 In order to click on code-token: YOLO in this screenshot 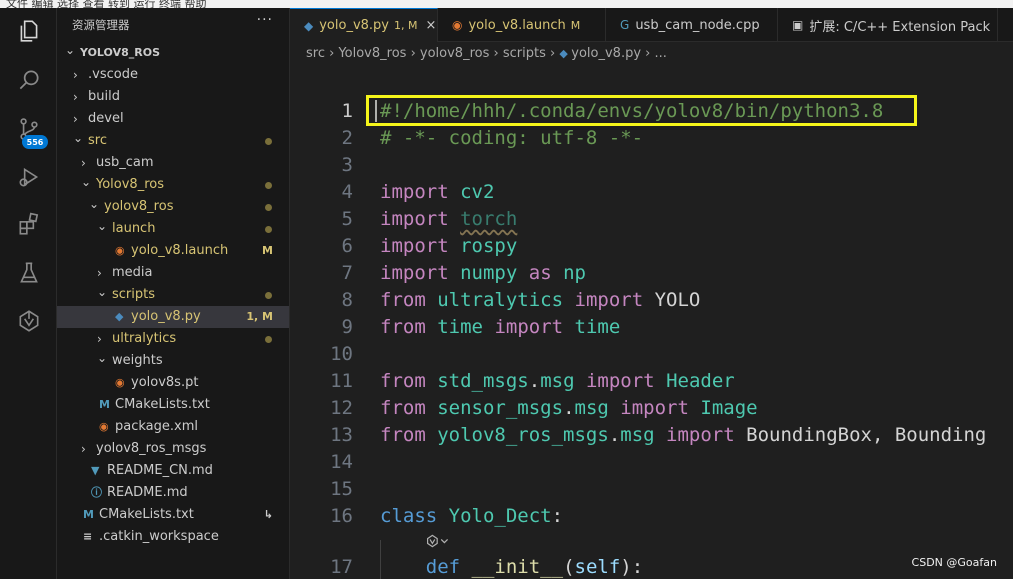, I will do `click(677, 300)`.